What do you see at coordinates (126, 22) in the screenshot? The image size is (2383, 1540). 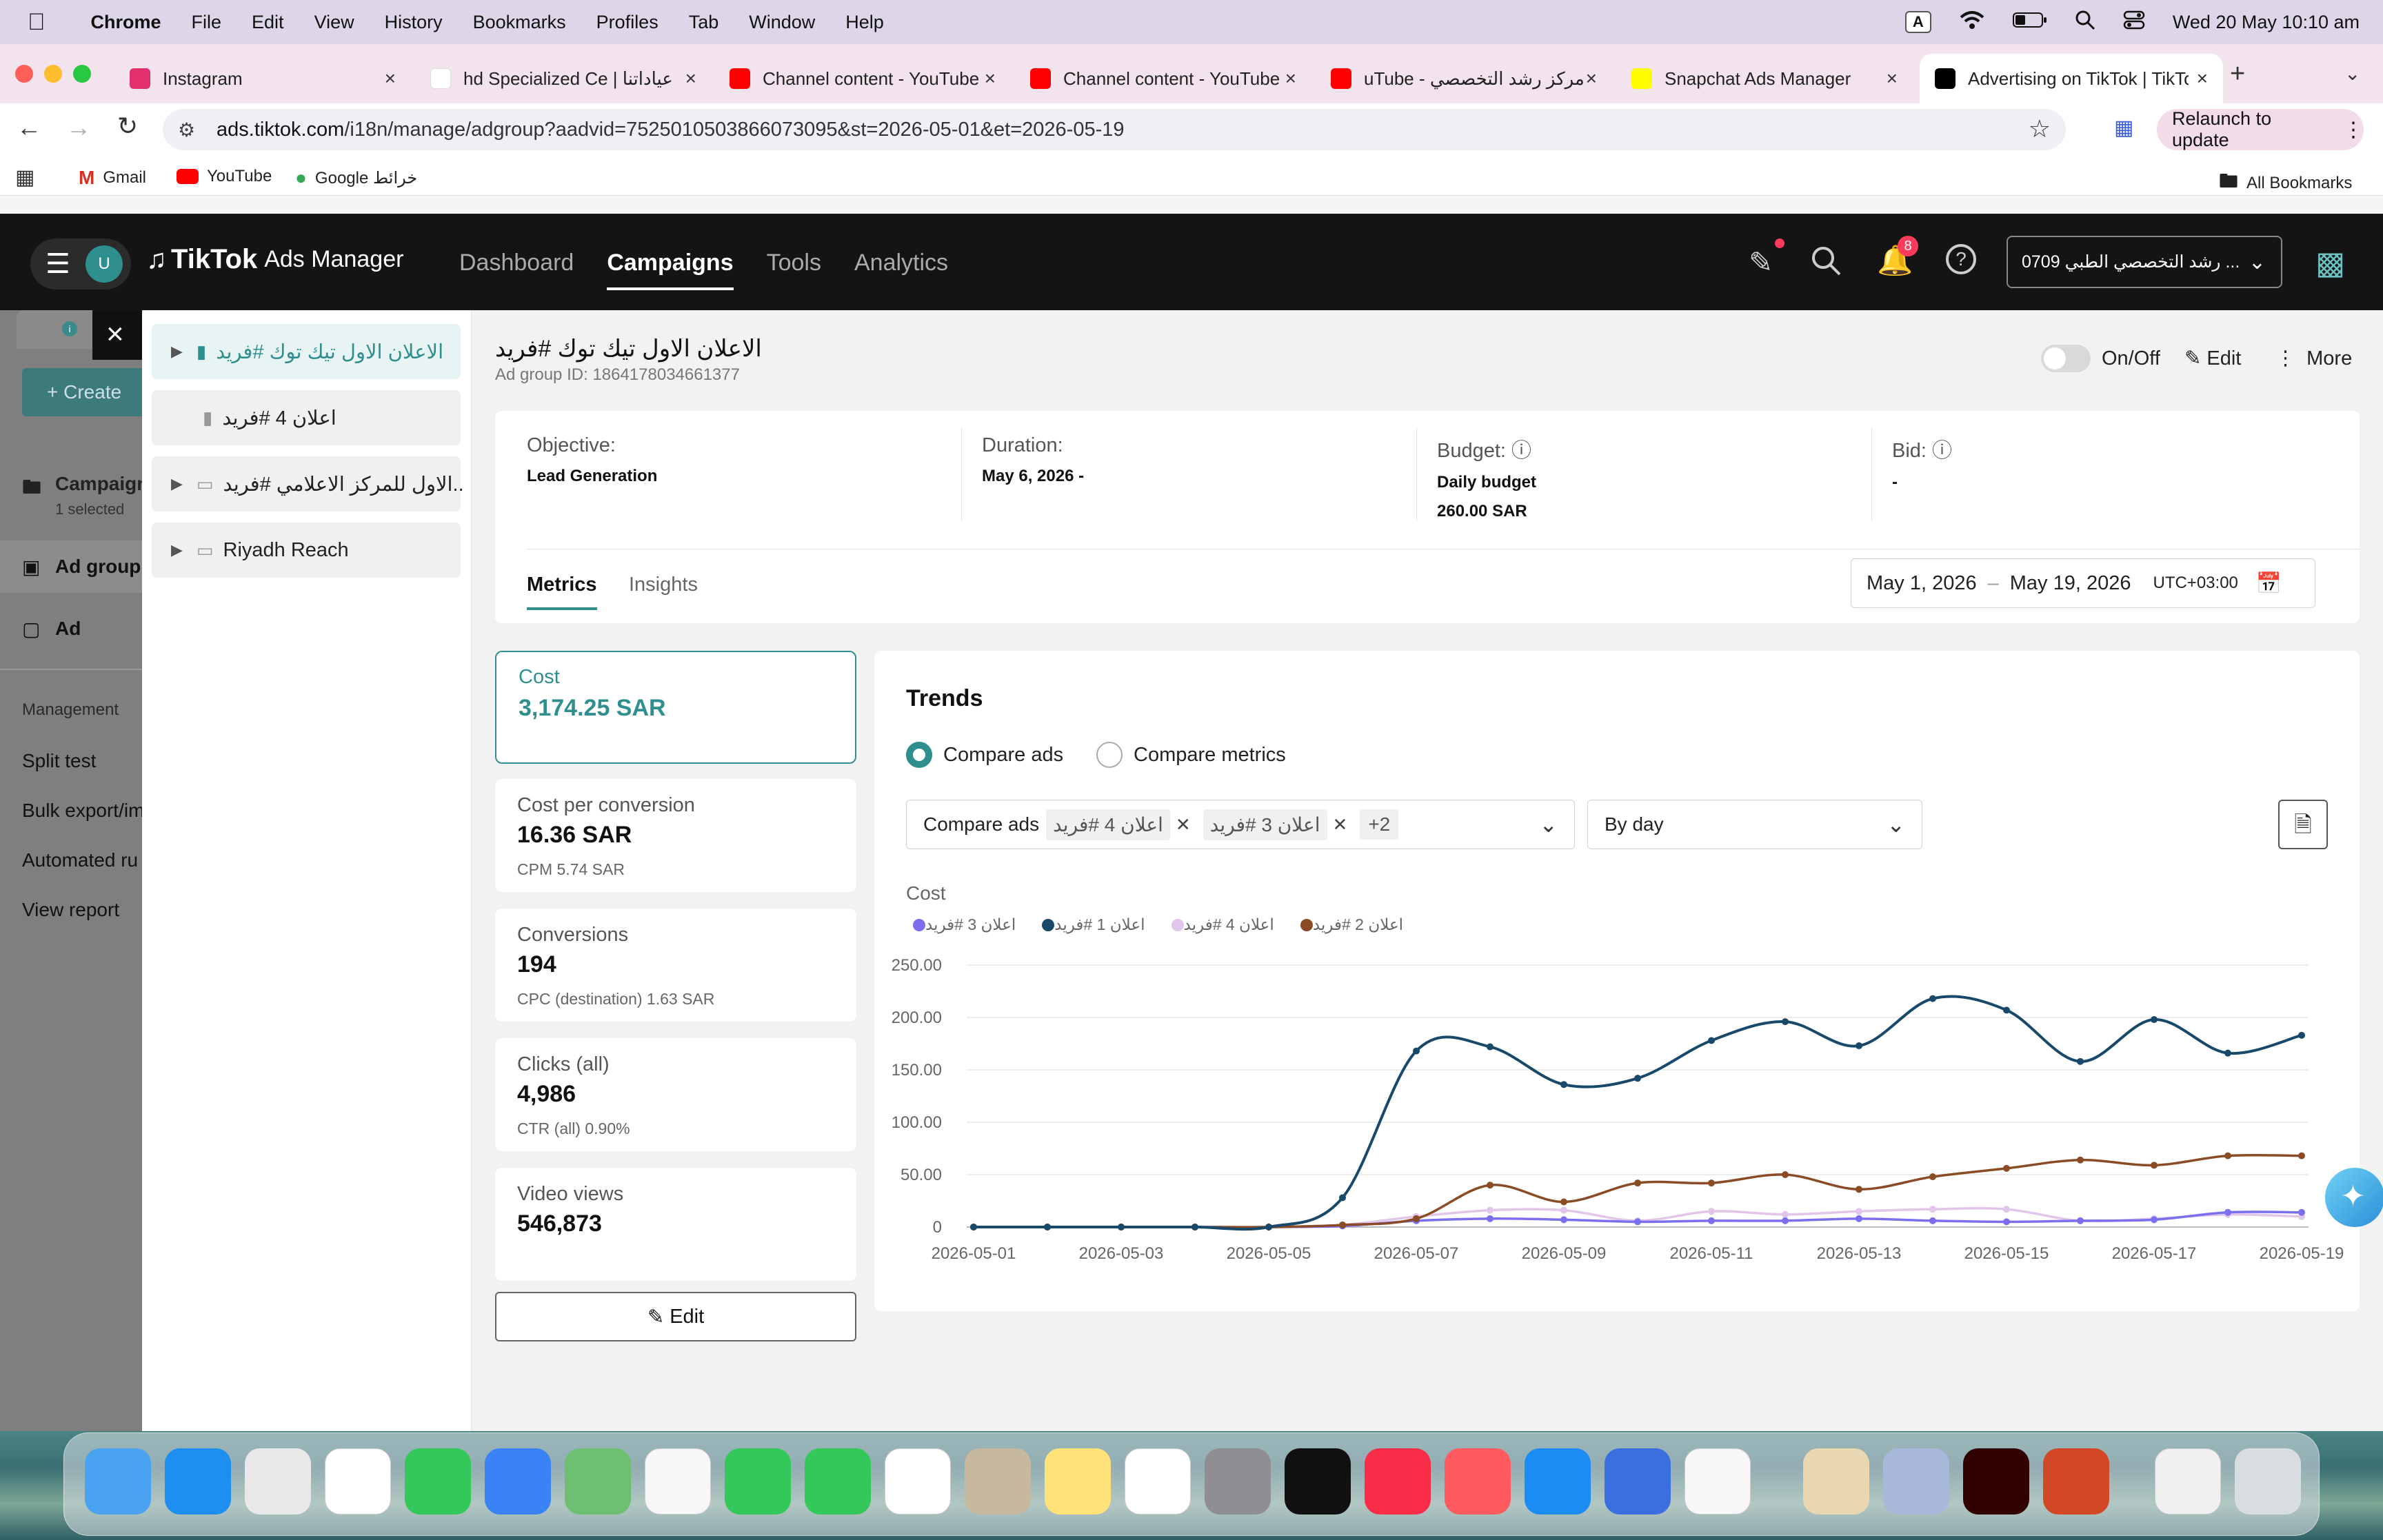 I see `menubar-app-name: Chrome` at bounding box center [126, 22].